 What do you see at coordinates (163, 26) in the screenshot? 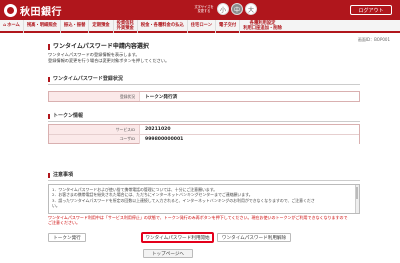
I see `nav-tax-payment: 税金・各種料金の払込` at bounding box center [163, 26].